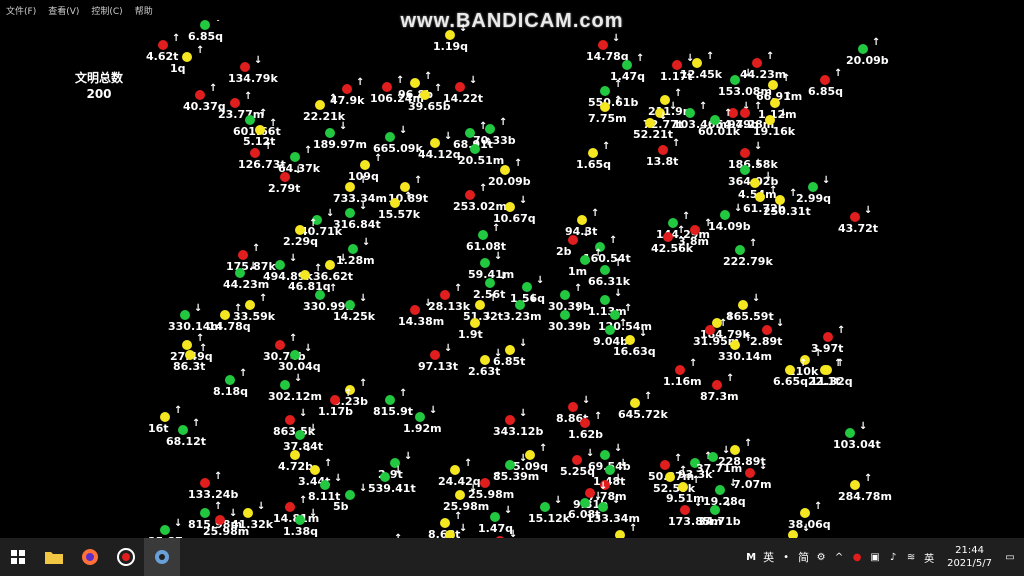  I want to click on civilization-value: 70.33b, so click(494, 140).